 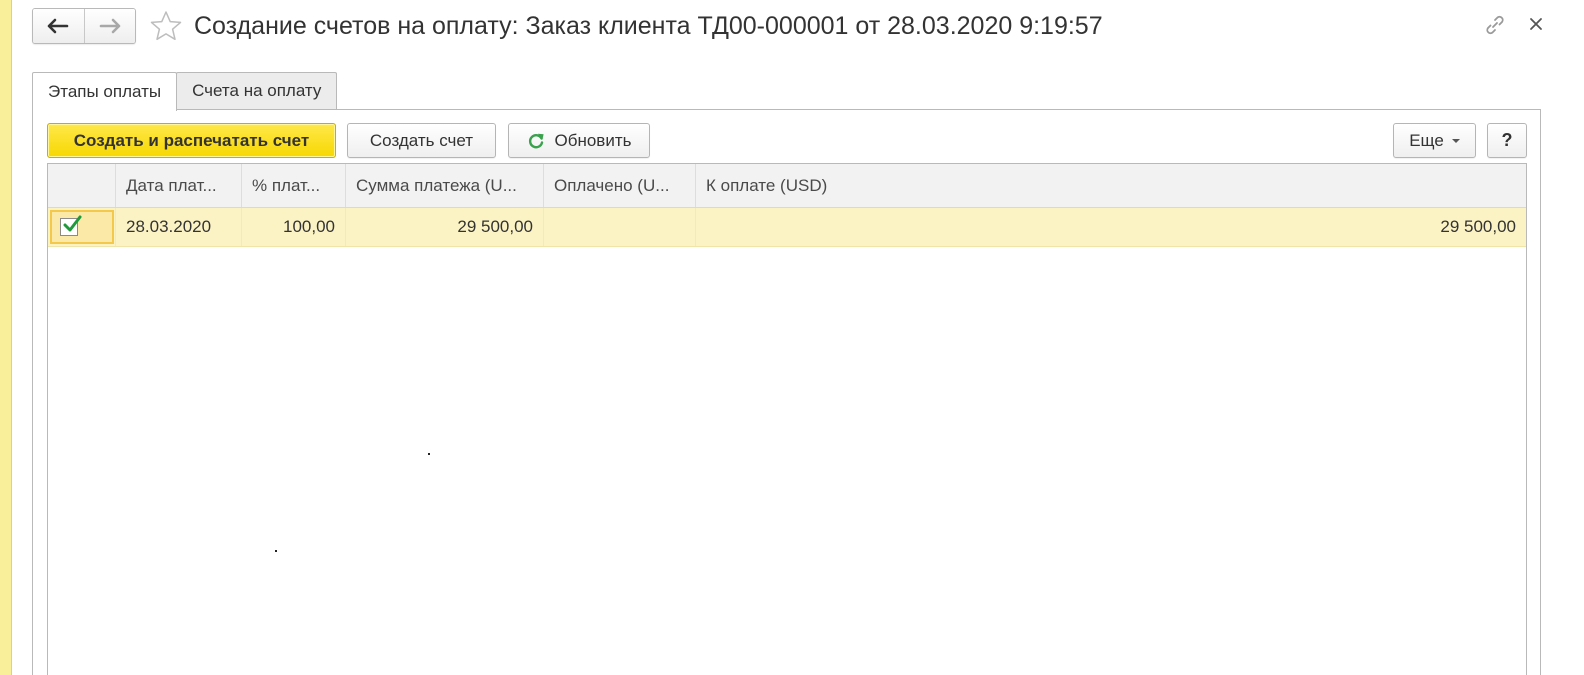 What do you see at coordinates (166, 26) in the screenshot?
I see `star-icon` at bounding box center [166, 26].